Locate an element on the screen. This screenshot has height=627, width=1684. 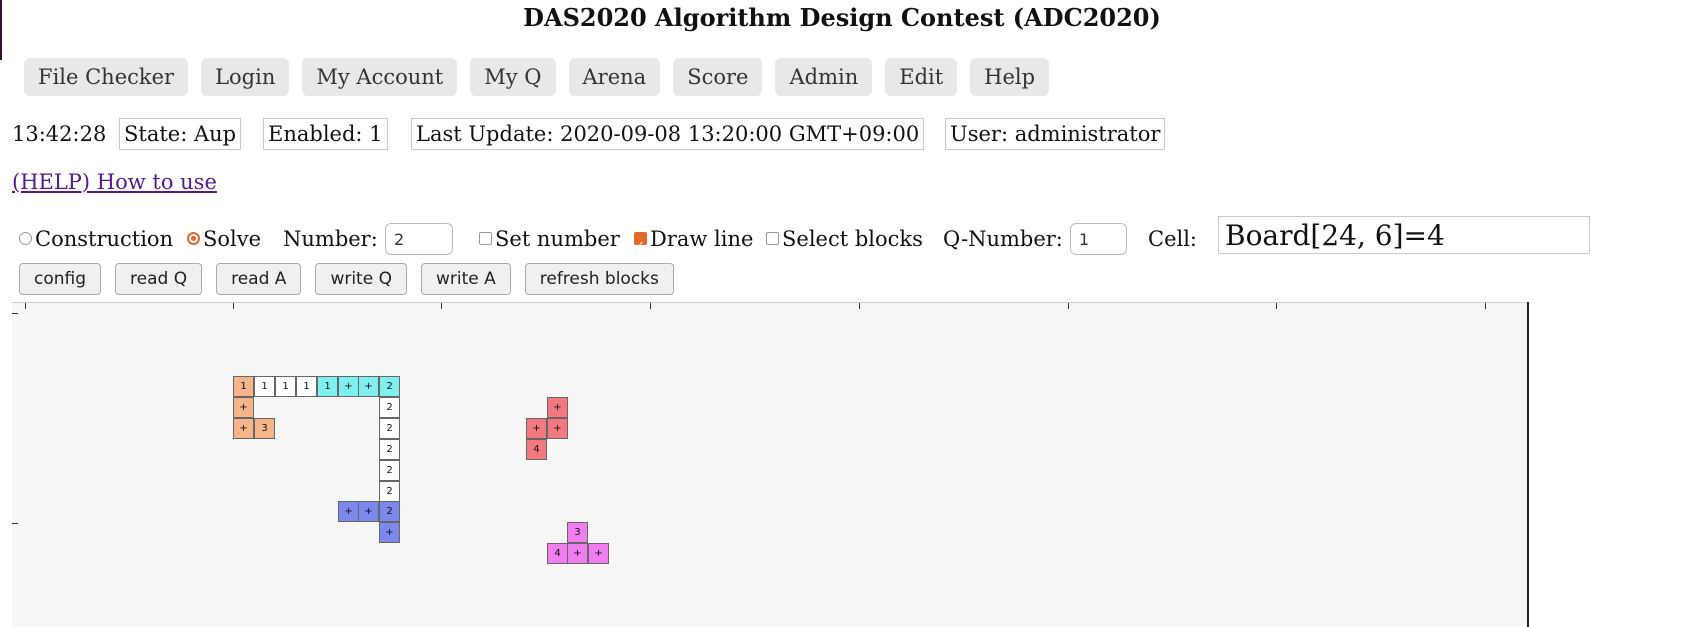
construction-radio: Construction is located at coordinates (96, 239).